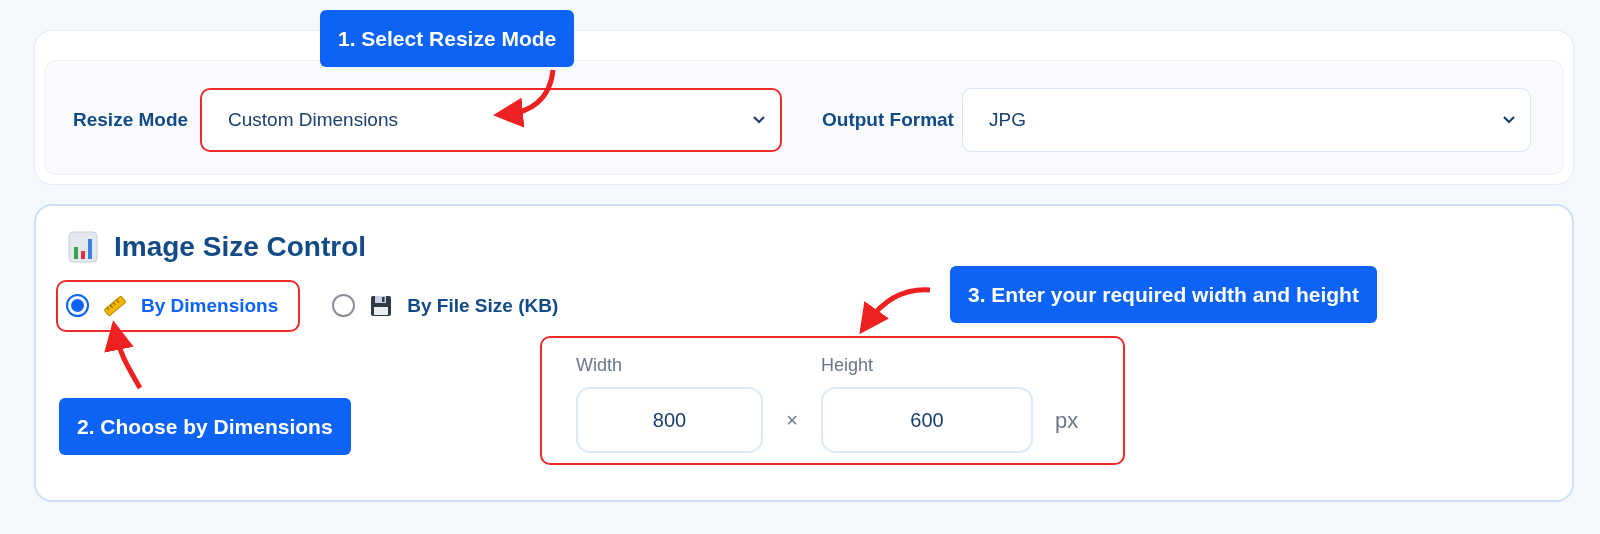 Image resolution: width=1600 pixels, height=534 pixels. I want to click on field-label: Resize Mode, so click(131, 120).